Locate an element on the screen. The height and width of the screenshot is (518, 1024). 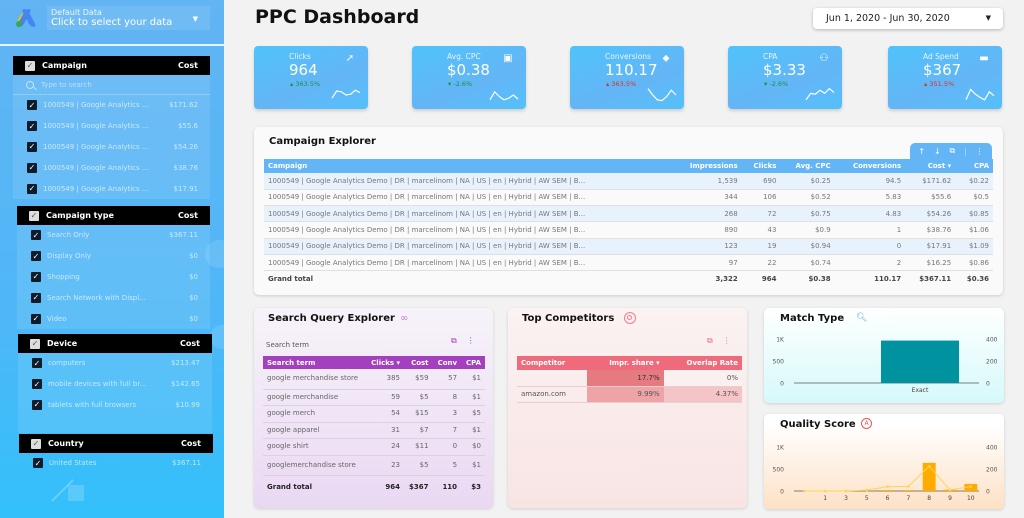
y-tick-left: 1K is located at coordinates (780, 340).